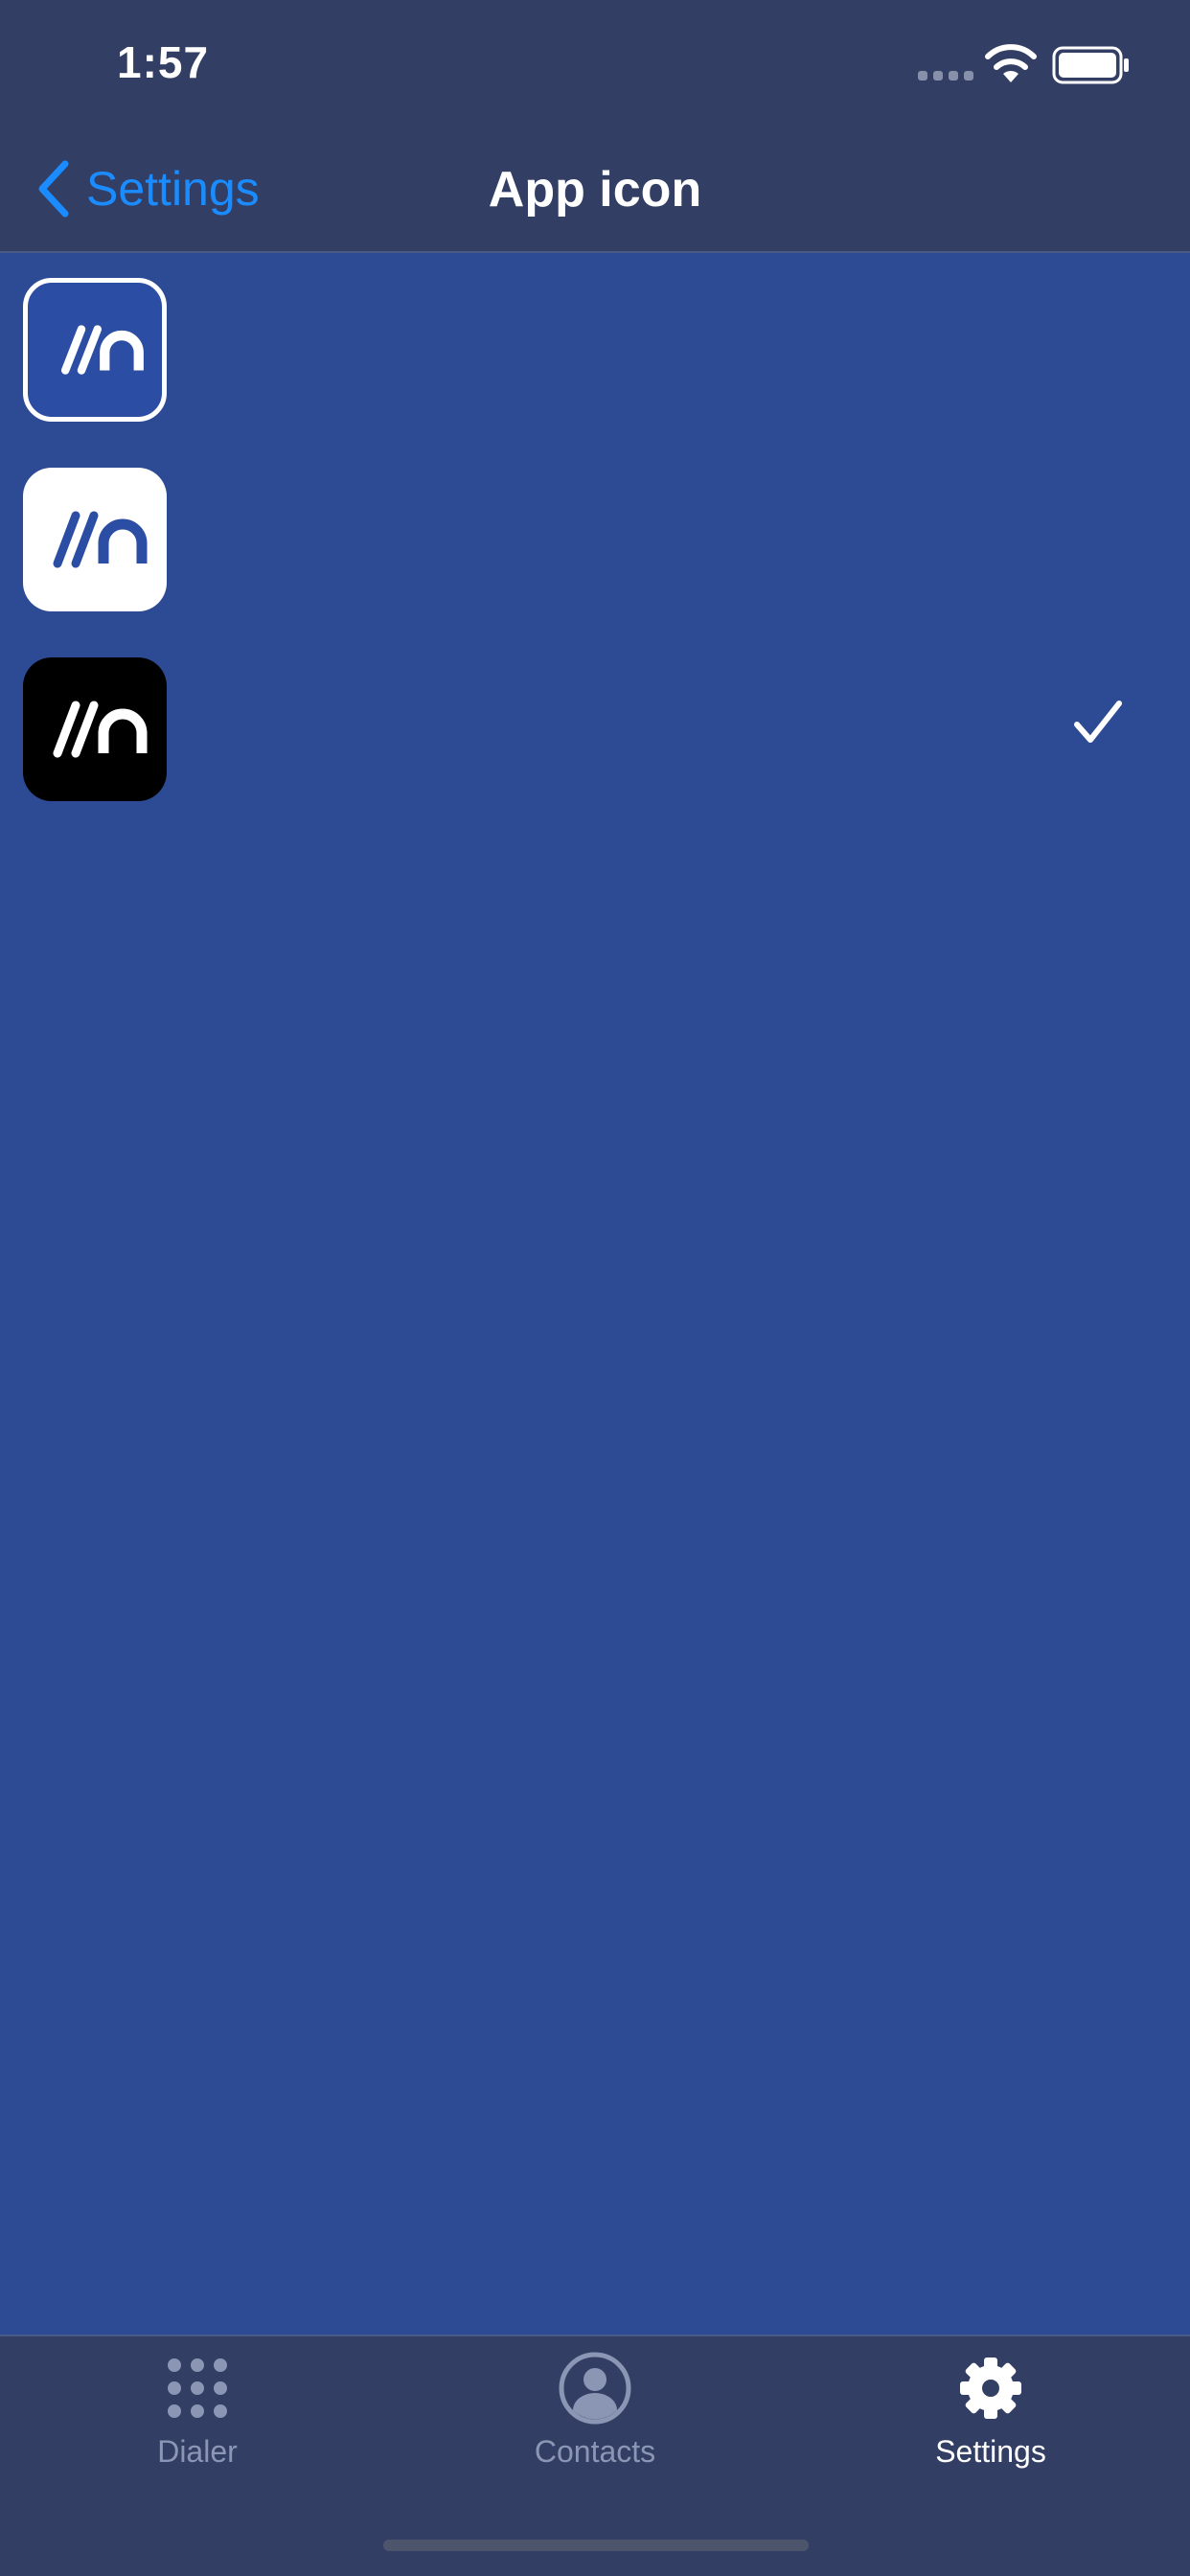 Image resolution: width=1190 pixels, height=2576 pixels. Describe the element at coordinates (595, 727) in the screenshot. I see `app-icon-option-black` at that location.